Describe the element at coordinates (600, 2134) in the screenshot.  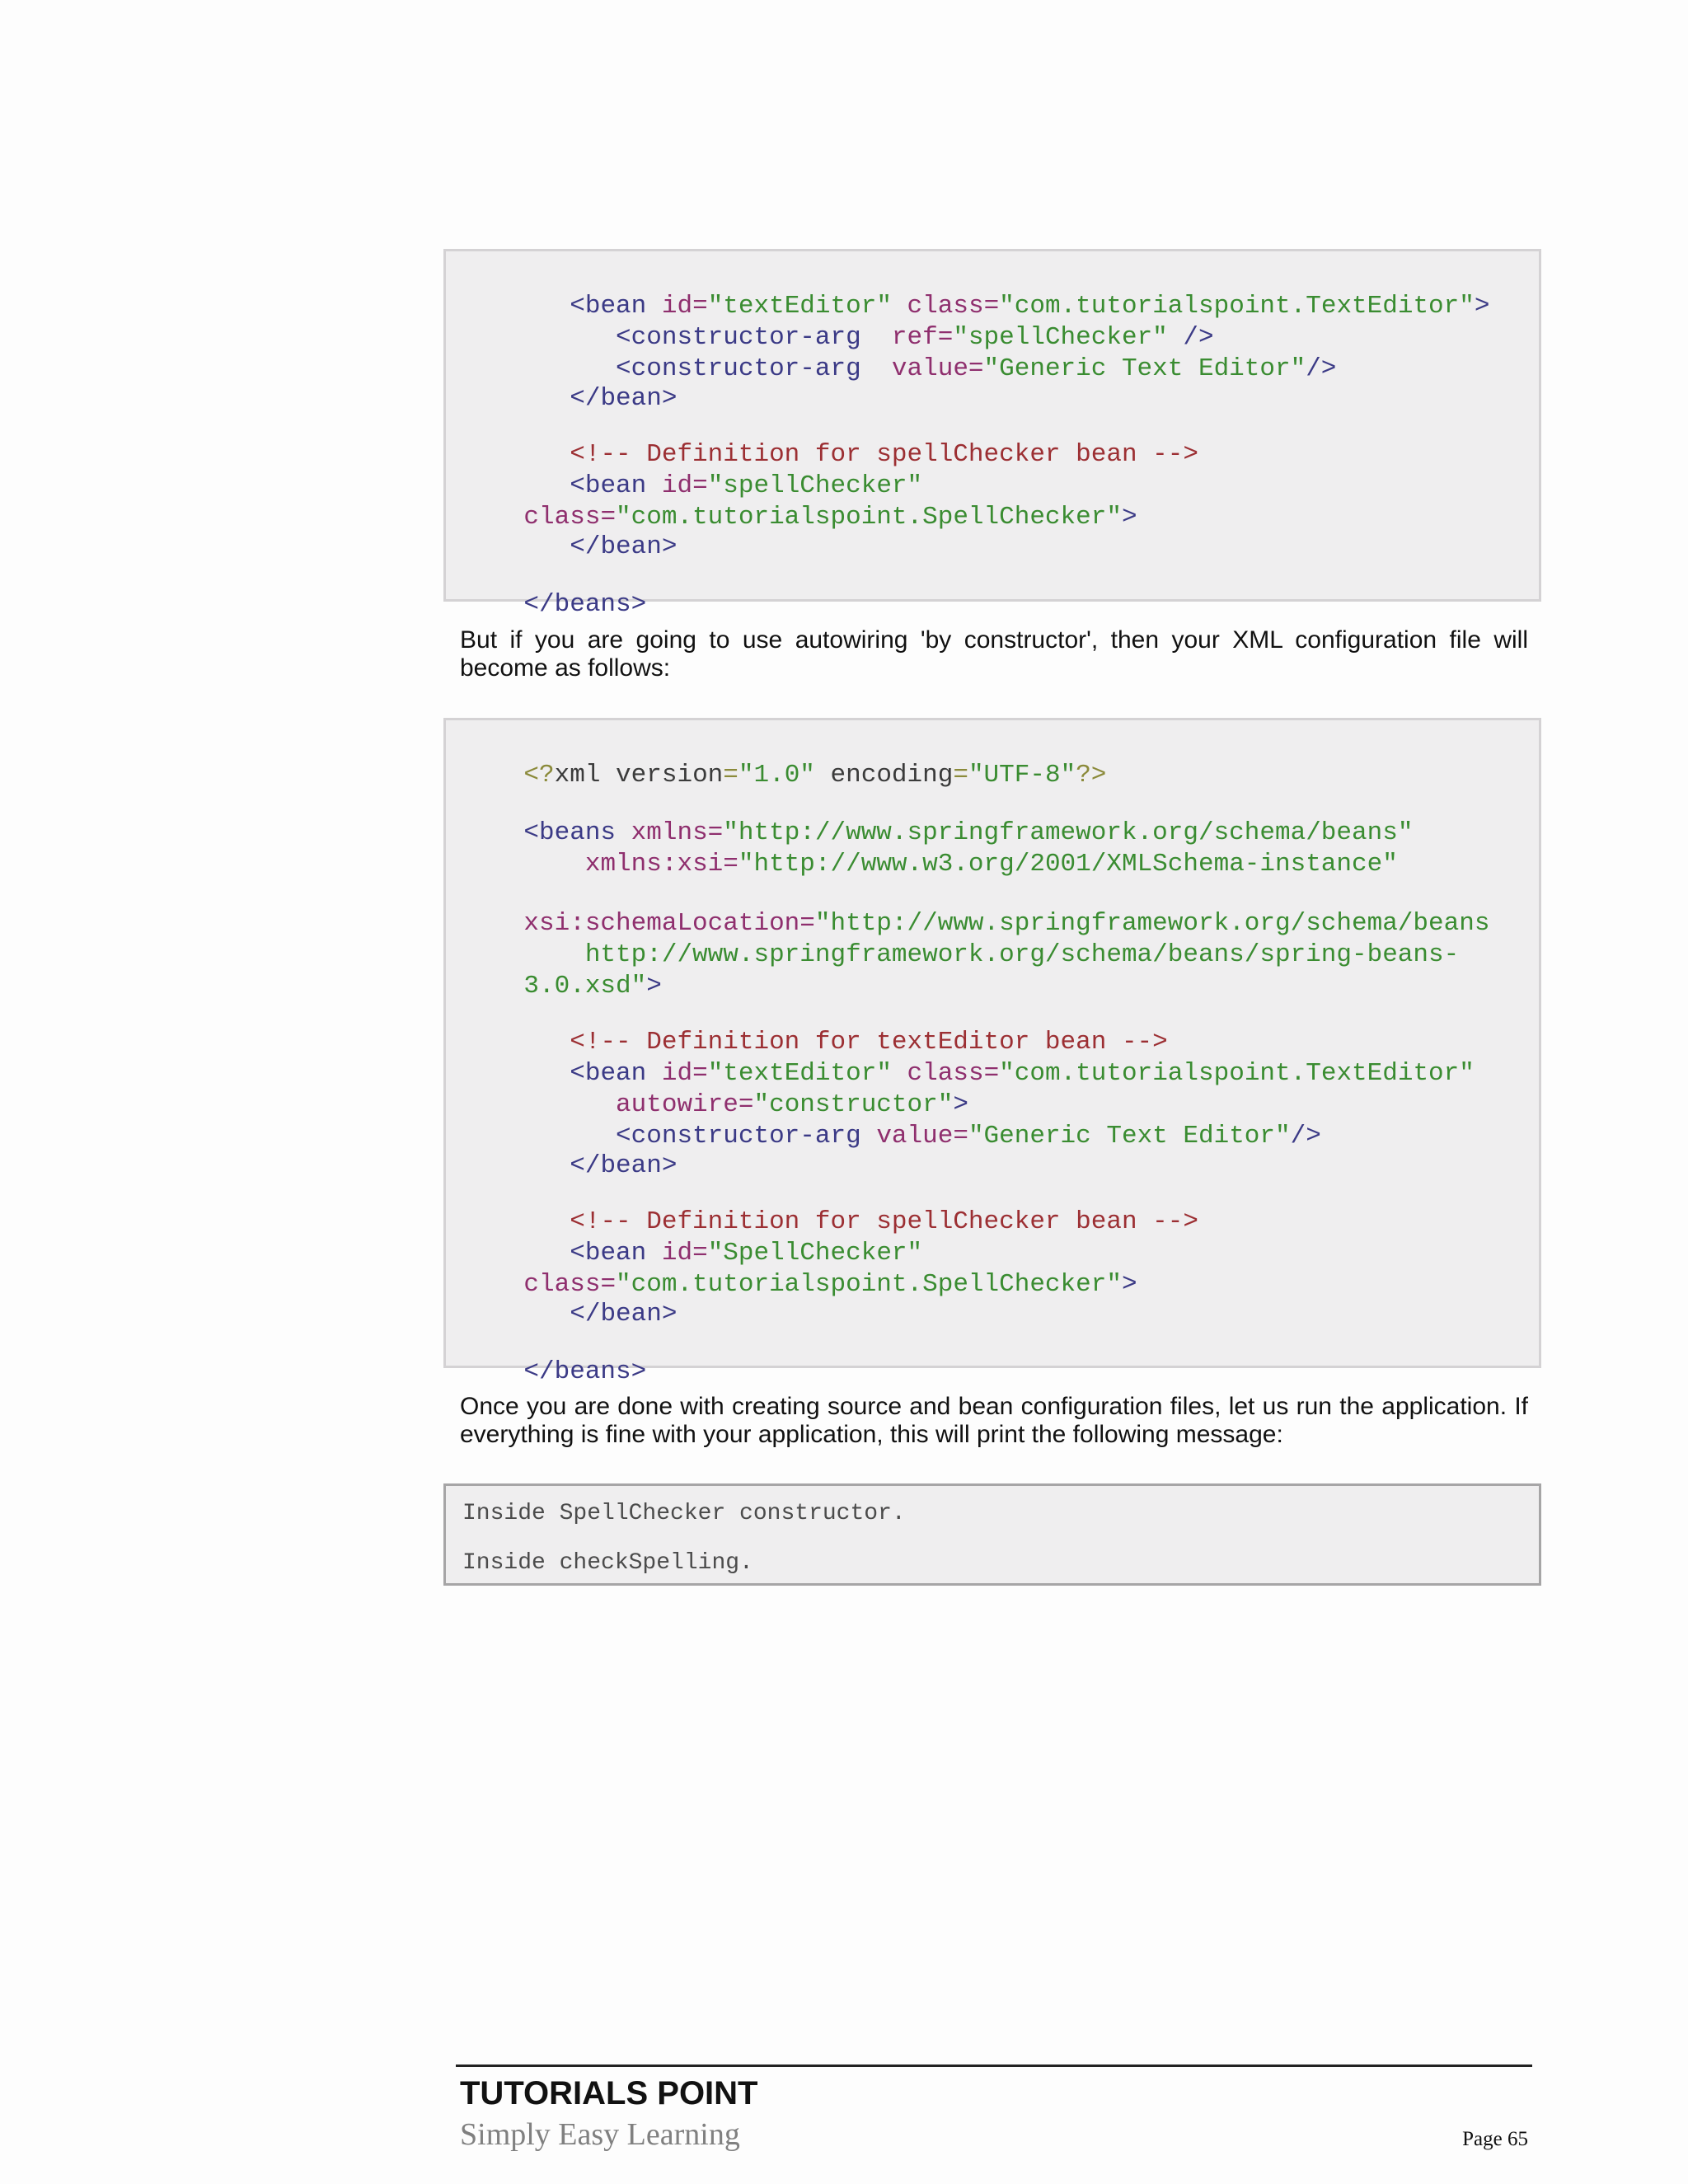
I see `footer-tagline: Simply Easy Learning` at that location.